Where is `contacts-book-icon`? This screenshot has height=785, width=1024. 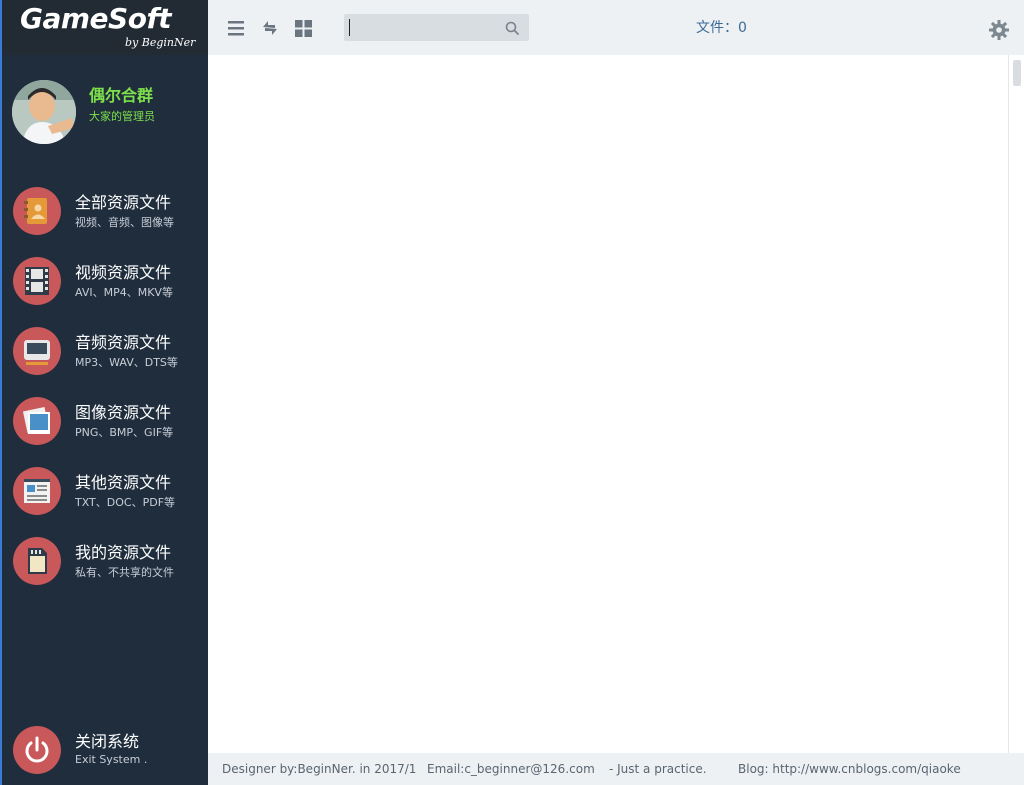
contacts-book-icon is located at coordinates (37, 211).